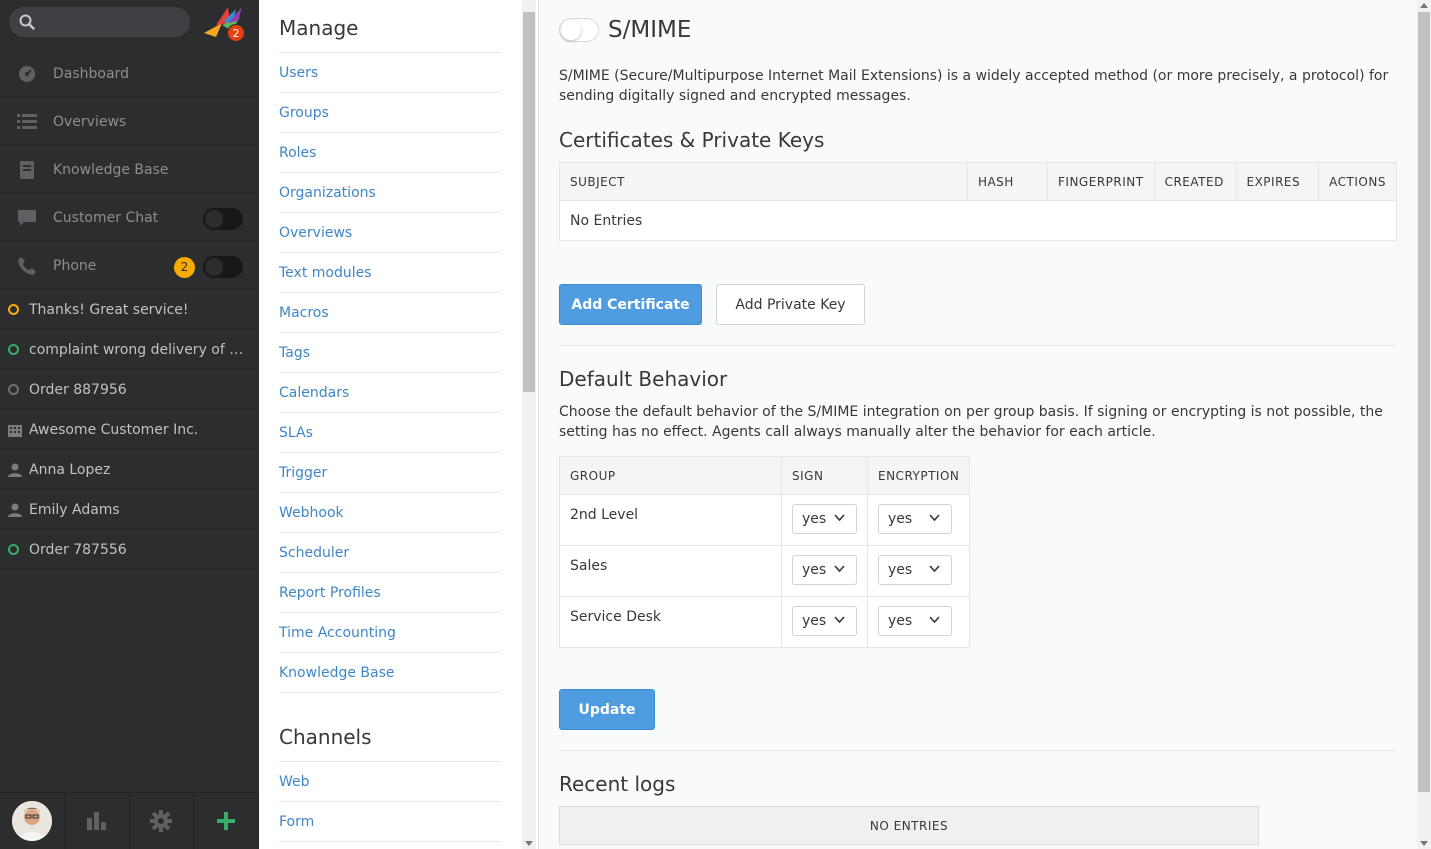 This screenshot has width=1431, height=849. I want to click on col-subject: SUBJECT, so click(763, 181).